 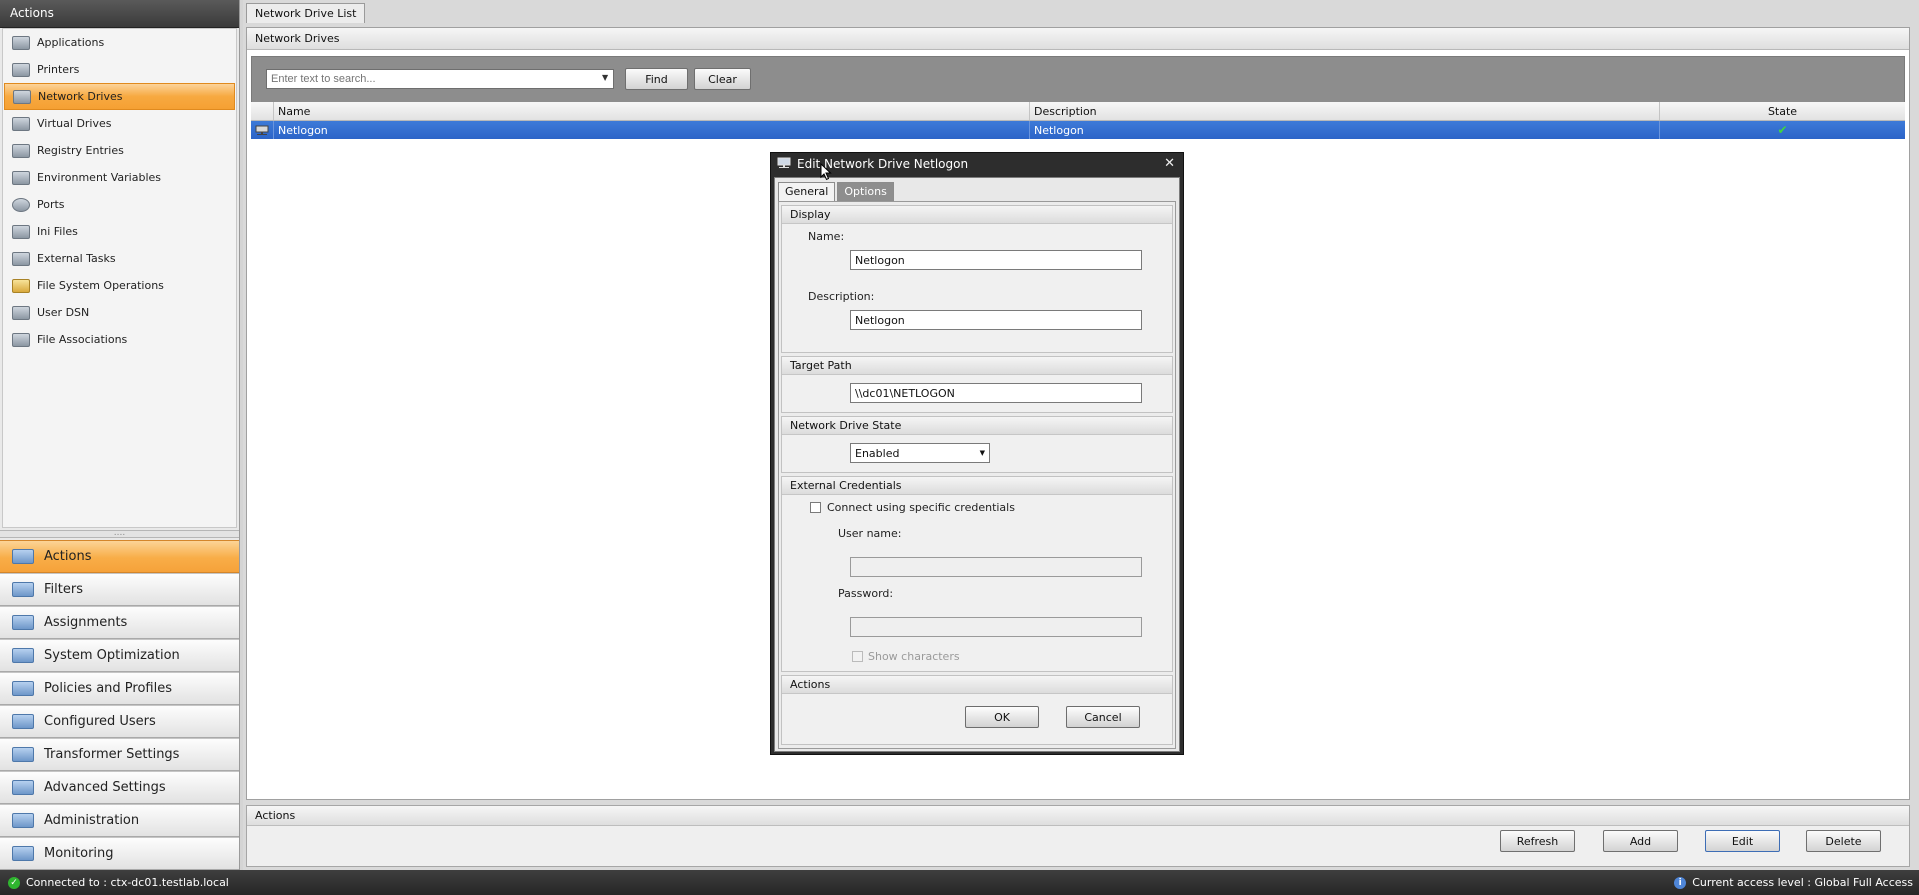 I want to click on ini-file-icon, so click(x=21, y=231).